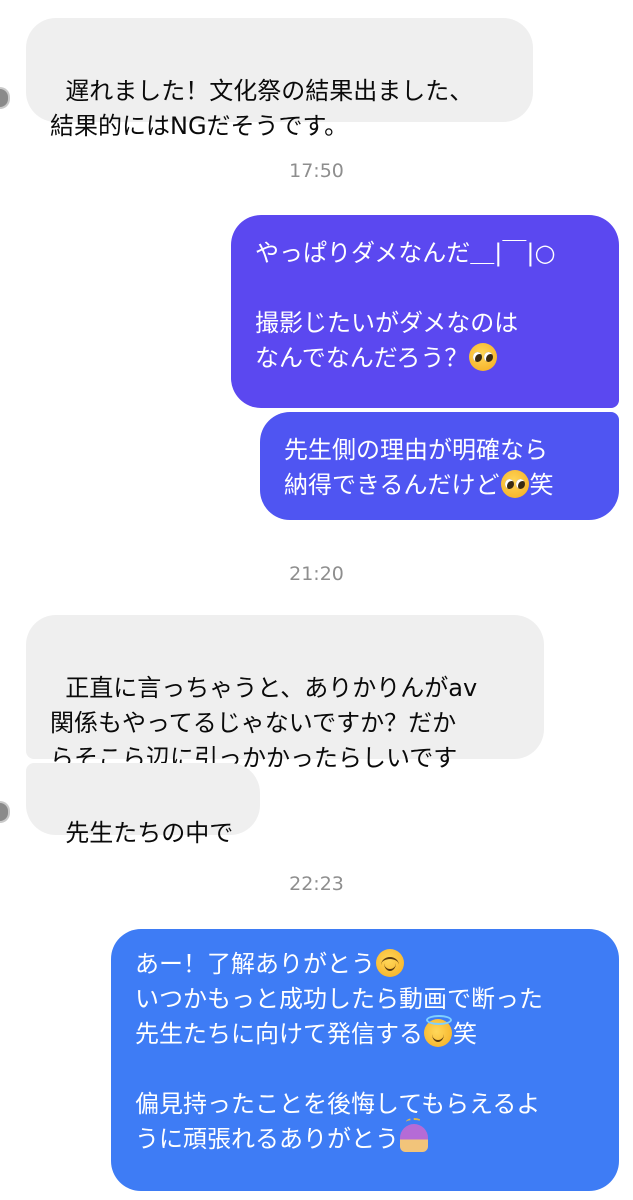 This screenshot has height=1200, width=633. What do you see at coordinates (465, 1034) in the screenshot?
I see `message-line-tail: 笑` at bounding box center [465, 1034].